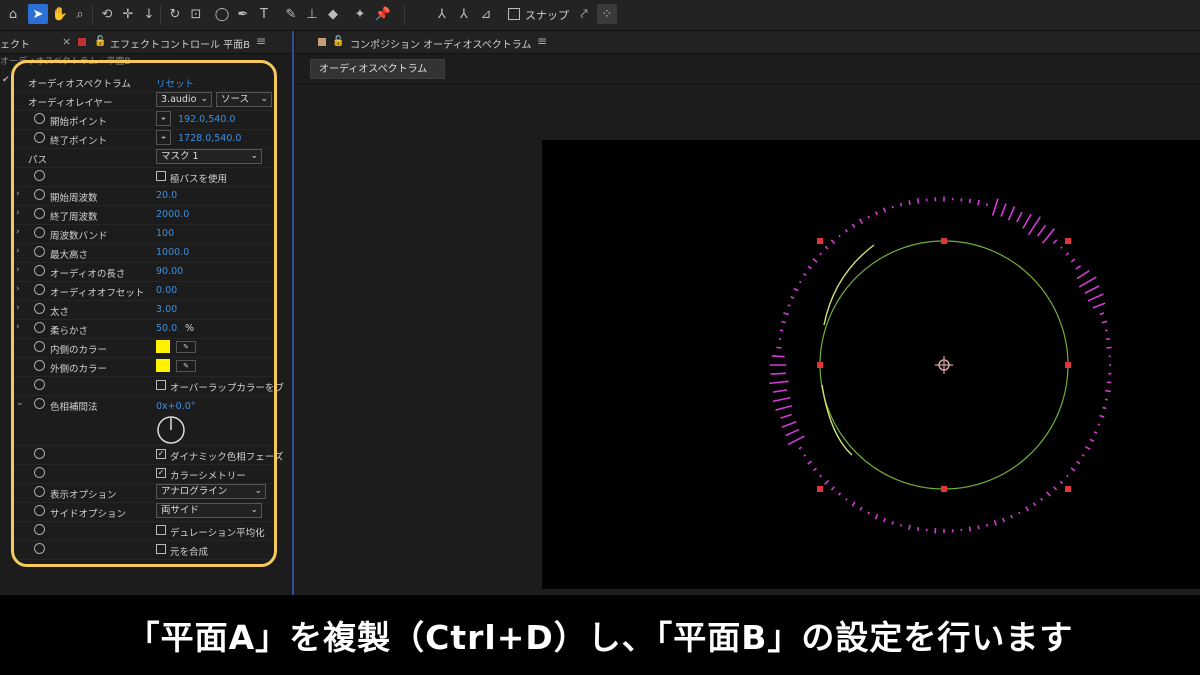 The height and width of the screenshot is (675, 1200). I want to click on property-value: 50.0, so click(166, 328).